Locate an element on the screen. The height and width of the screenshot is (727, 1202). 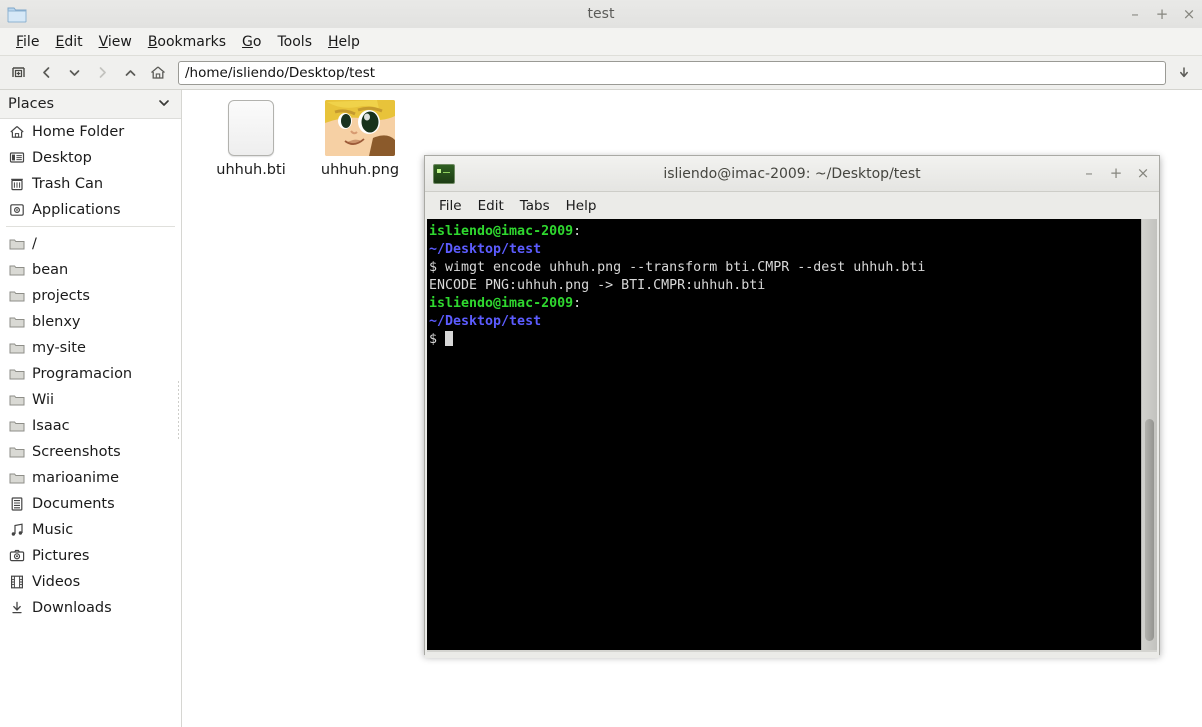
file-manager-window-controls: – + × is located at coordinates (1162, 14).